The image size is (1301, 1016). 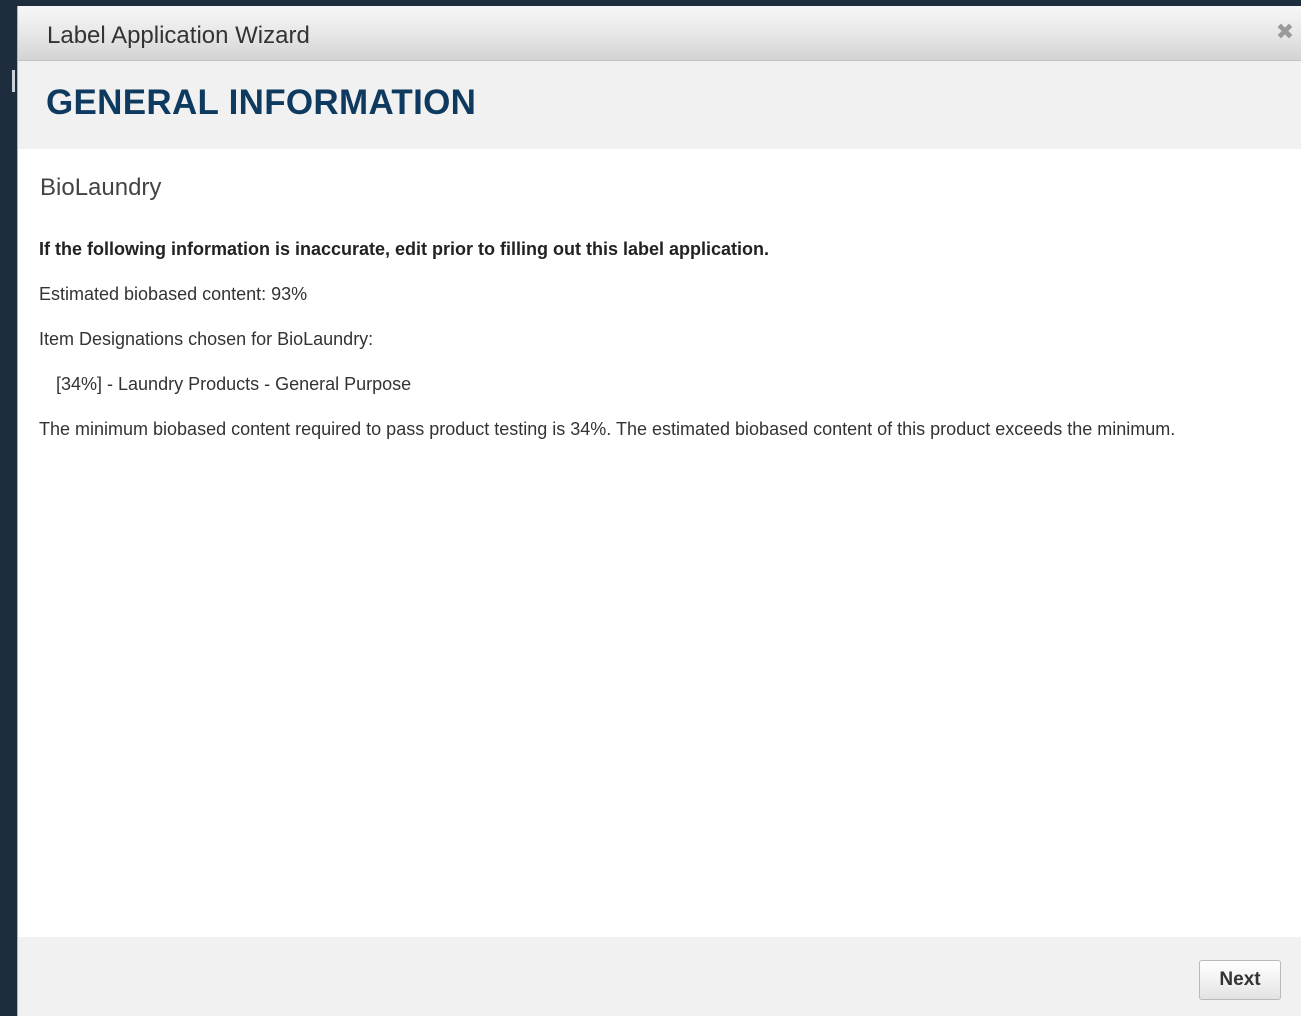 What do you see at coordinates (101, 187) in the screenshot?
I see `product-name: BioLaundry` at bounding box center [101, 187].